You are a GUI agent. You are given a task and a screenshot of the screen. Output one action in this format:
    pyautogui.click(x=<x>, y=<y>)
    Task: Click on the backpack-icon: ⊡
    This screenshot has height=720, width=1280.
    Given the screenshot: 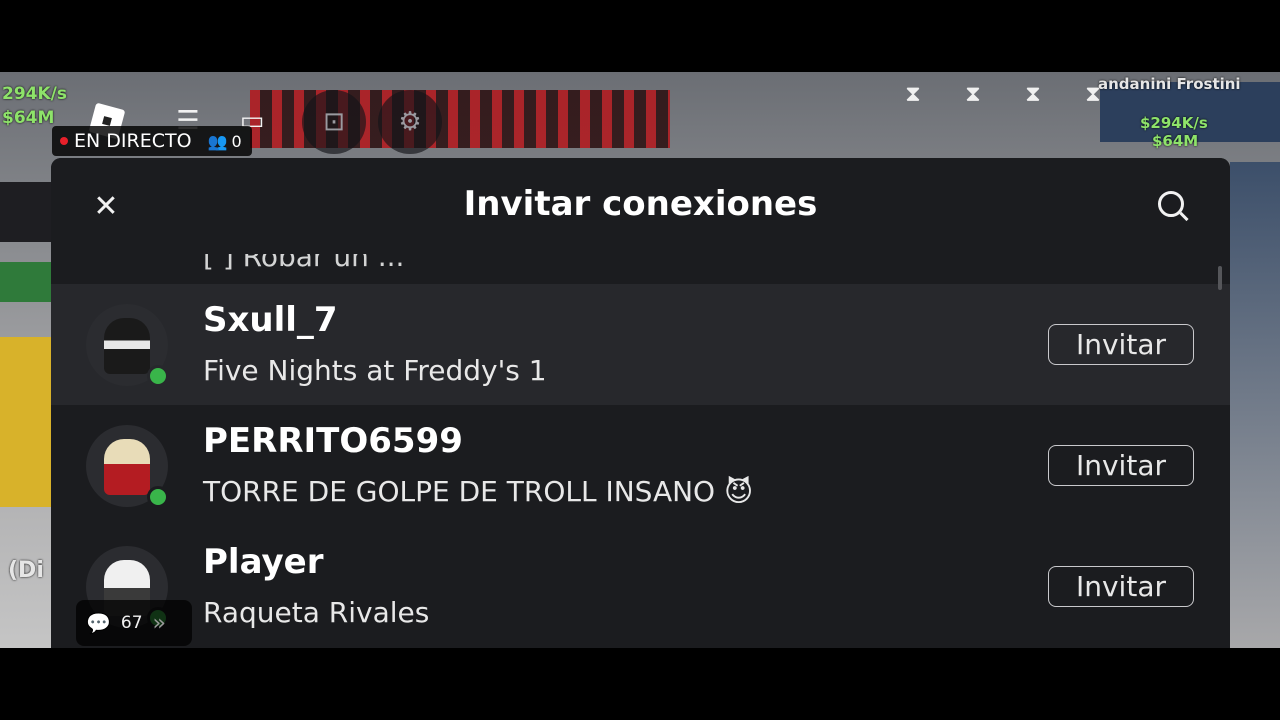 What is the action you would take?
    pyautogui.click(x=334, y=122)
    